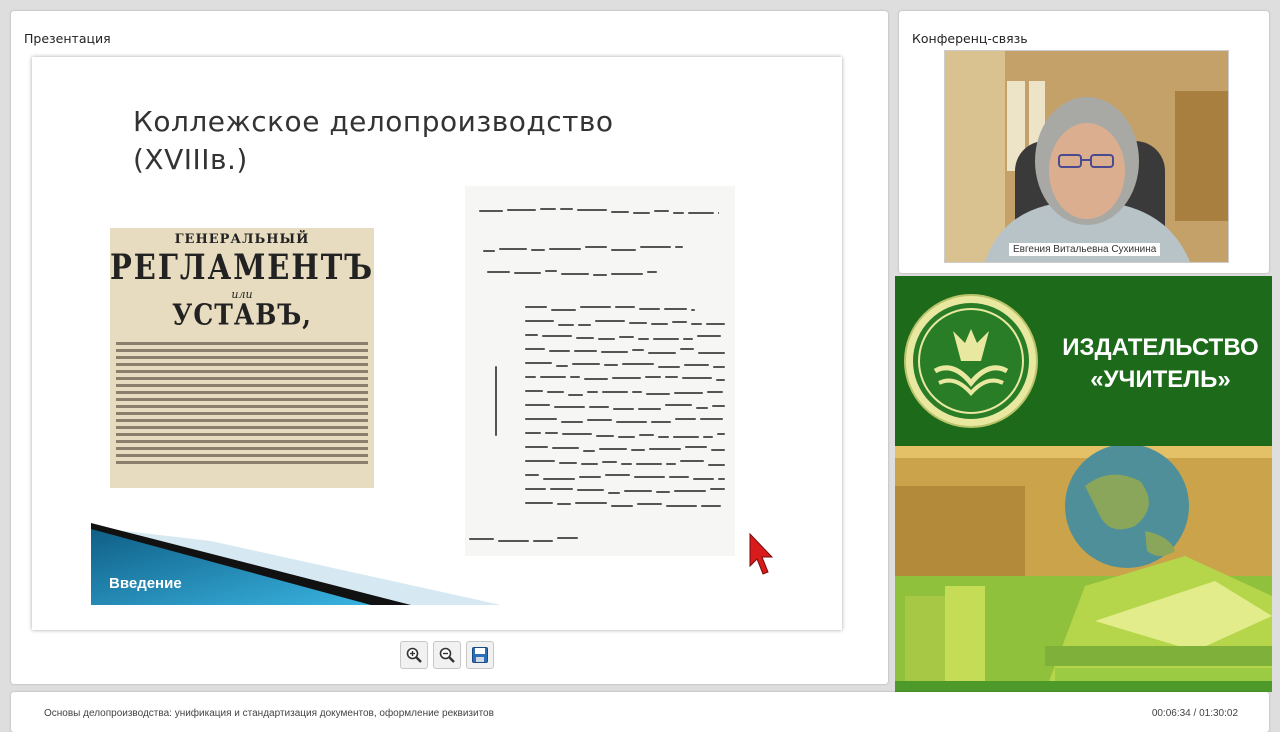 This screenshot has height=732, width=1280. Describe the element at coordinates (242, 411) in the screenshot. I see `doc1-text-block` at that location.